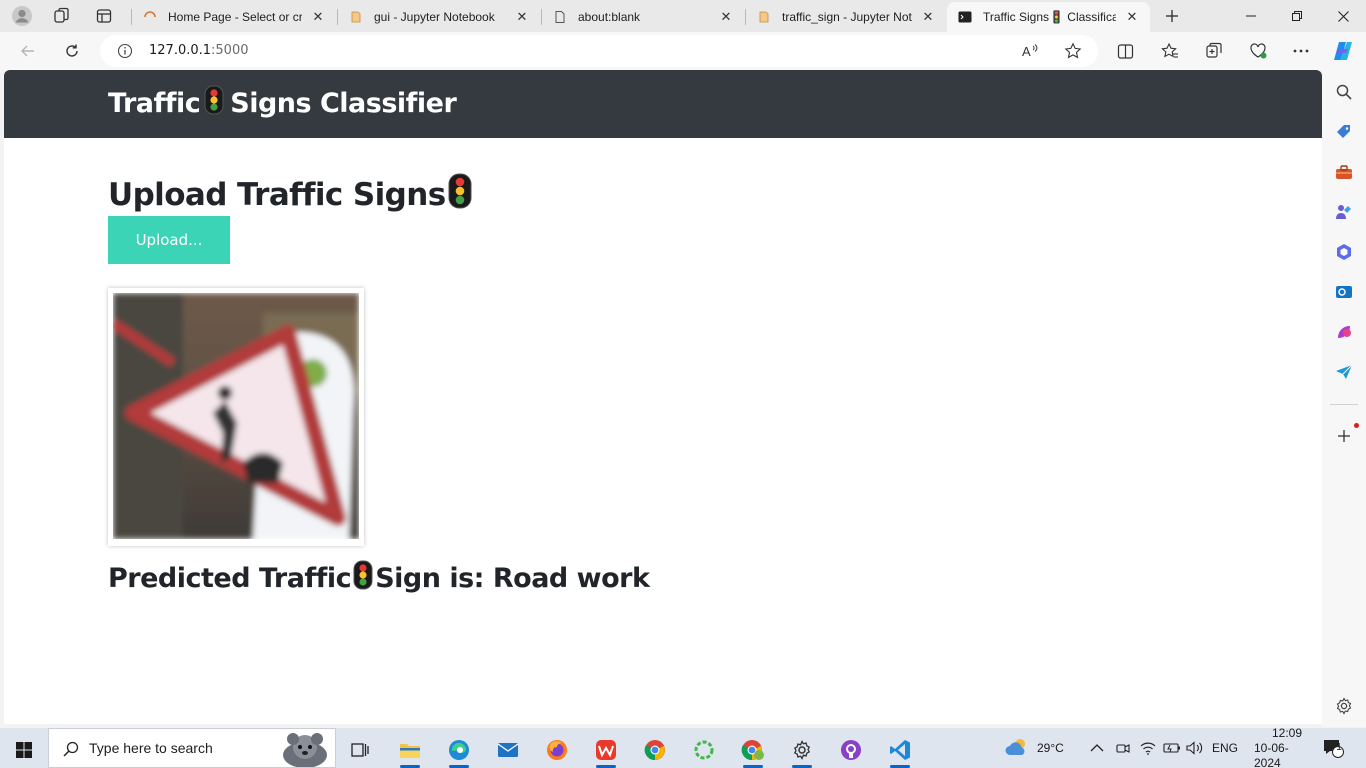  I want to click on browser-toolbar: 127.0.0.1:5000 A, so click(683, 51).